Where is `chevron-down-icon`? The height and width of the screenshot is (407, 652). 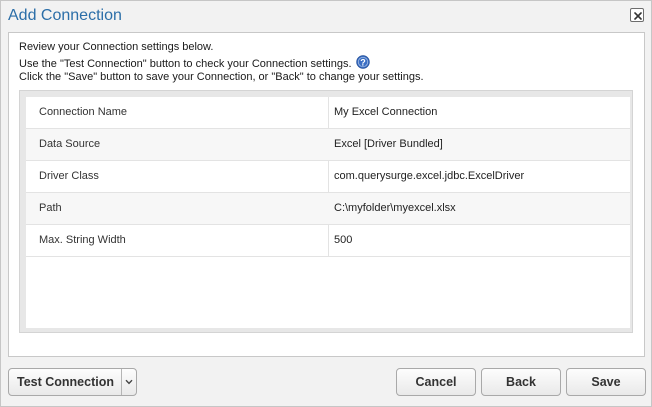
chevron-down-icon is located at coordinates (129, 382).